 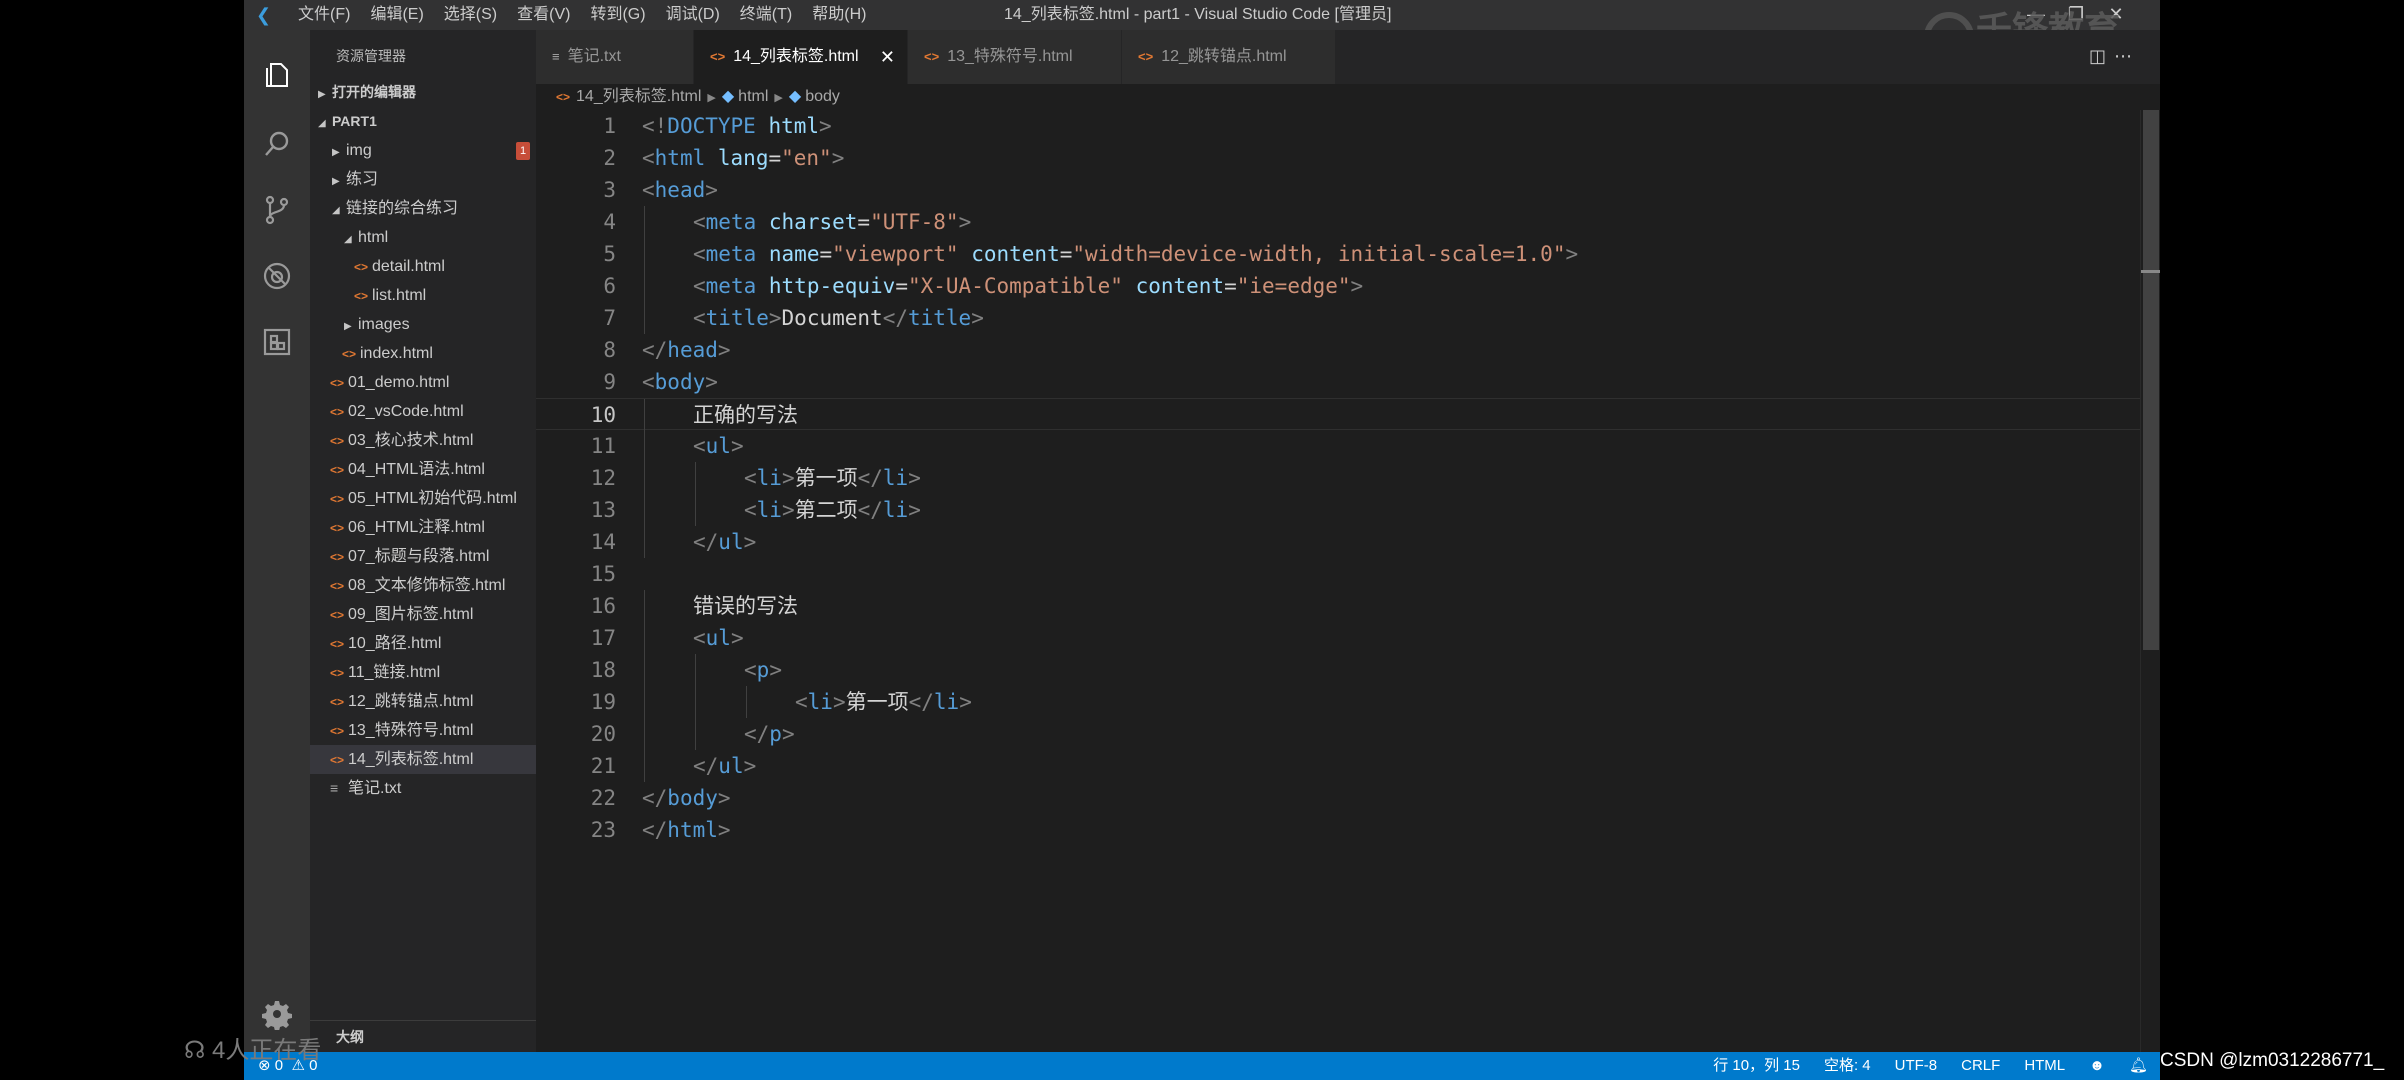 What do you see at coordinates (423, 527) in the screenshot?
I see `tree-file: <> 06_HTML注释.html` at bounding box center [423, 527].